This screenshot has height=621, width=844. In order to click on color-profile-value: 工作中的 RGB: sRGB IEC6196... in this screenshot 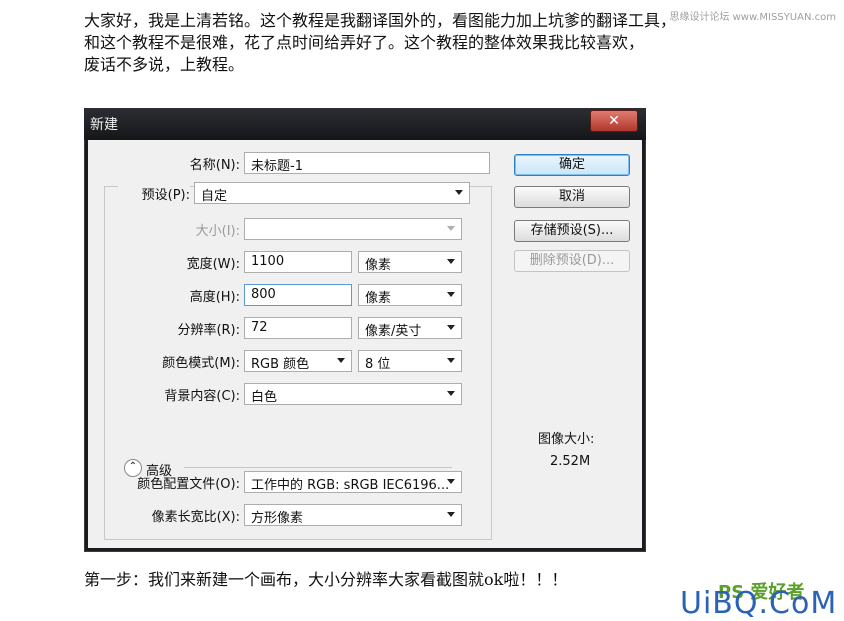, I will do `click(350, 485)`.